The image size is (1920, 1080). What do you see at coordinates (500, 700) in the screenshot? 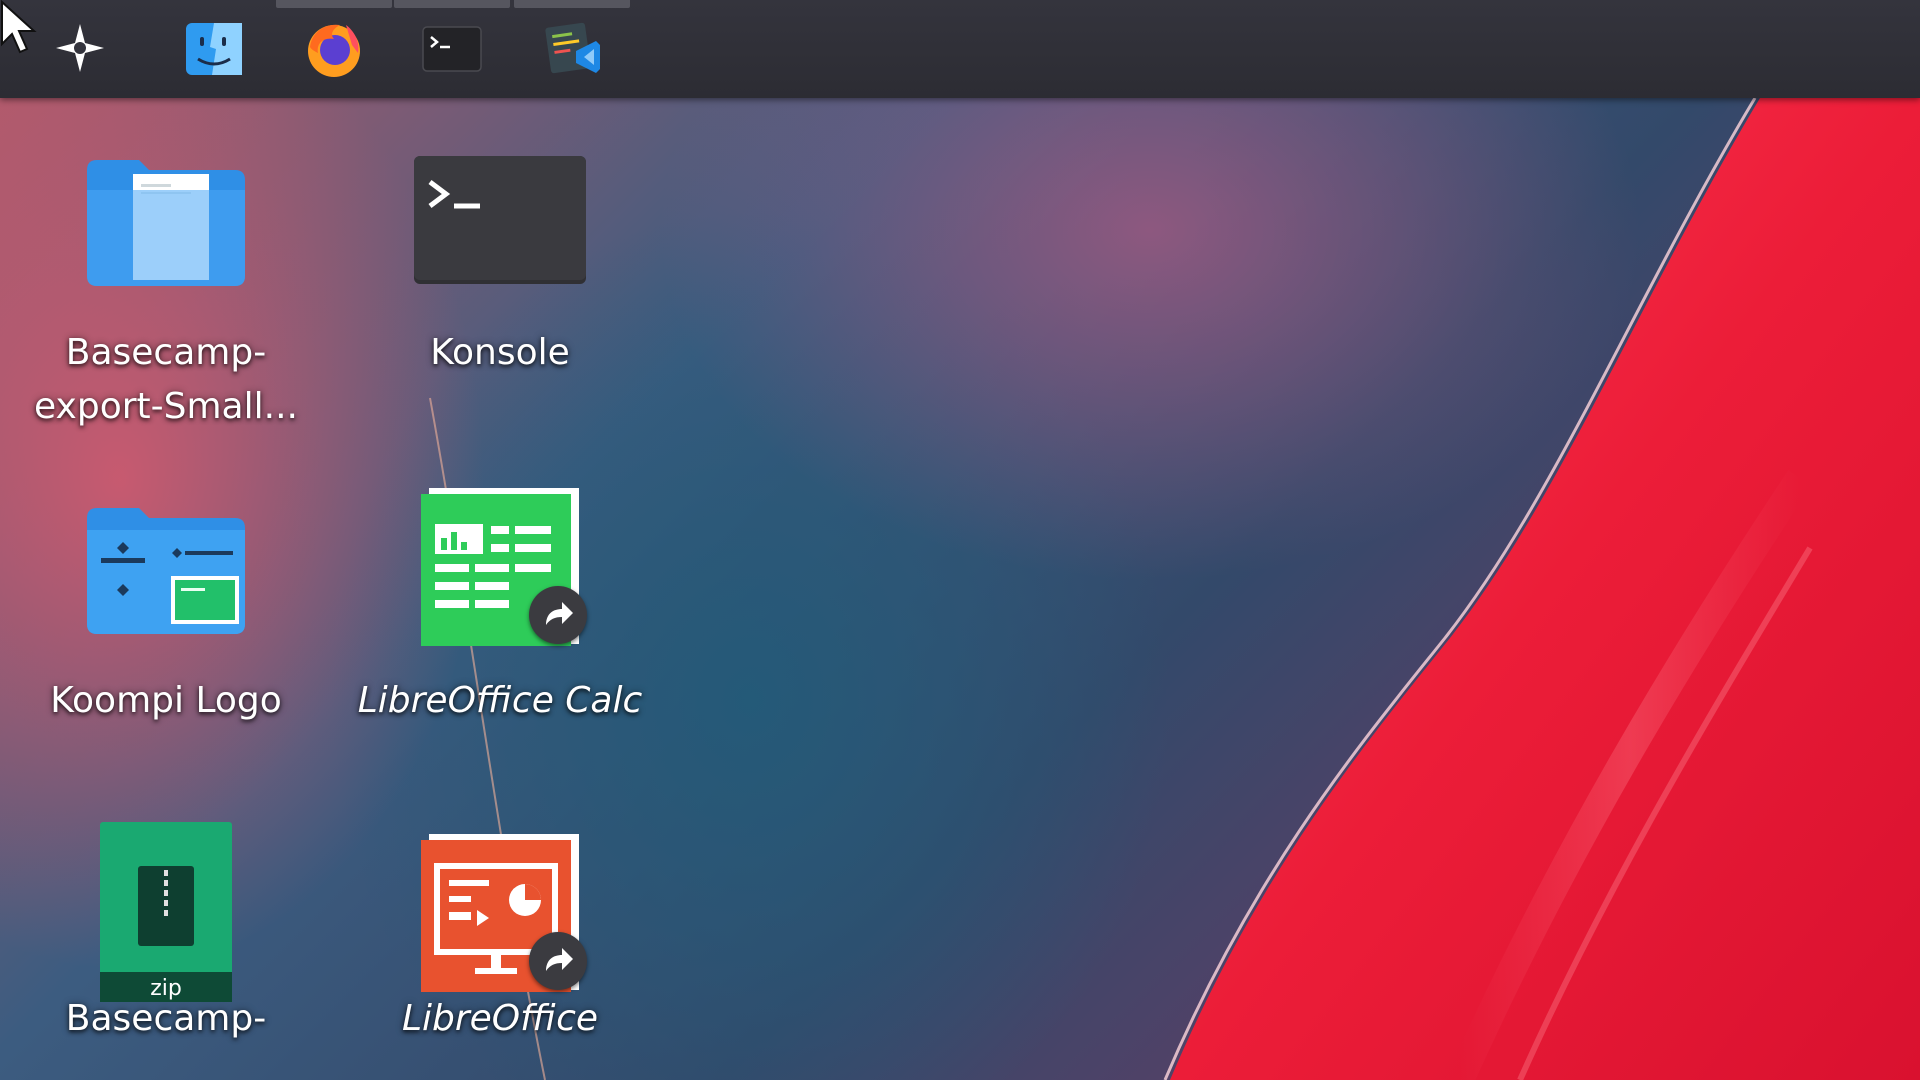
I see `desktop-icon-label: LibreOffice Calc` at bounding box center [500, 700].